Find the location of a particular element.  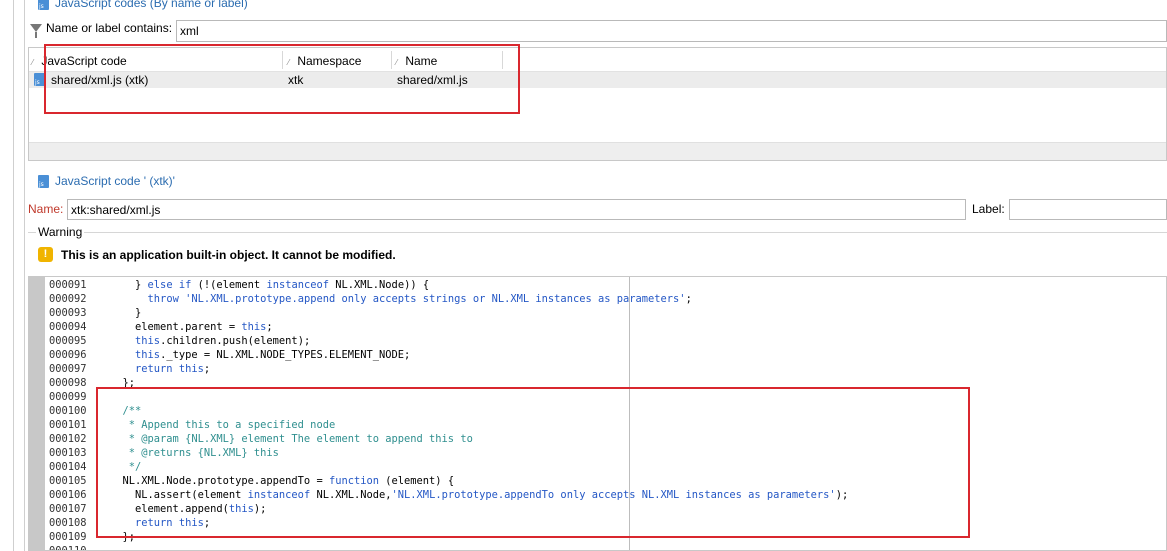

editor-gutter is located at coordinates (37, 413).